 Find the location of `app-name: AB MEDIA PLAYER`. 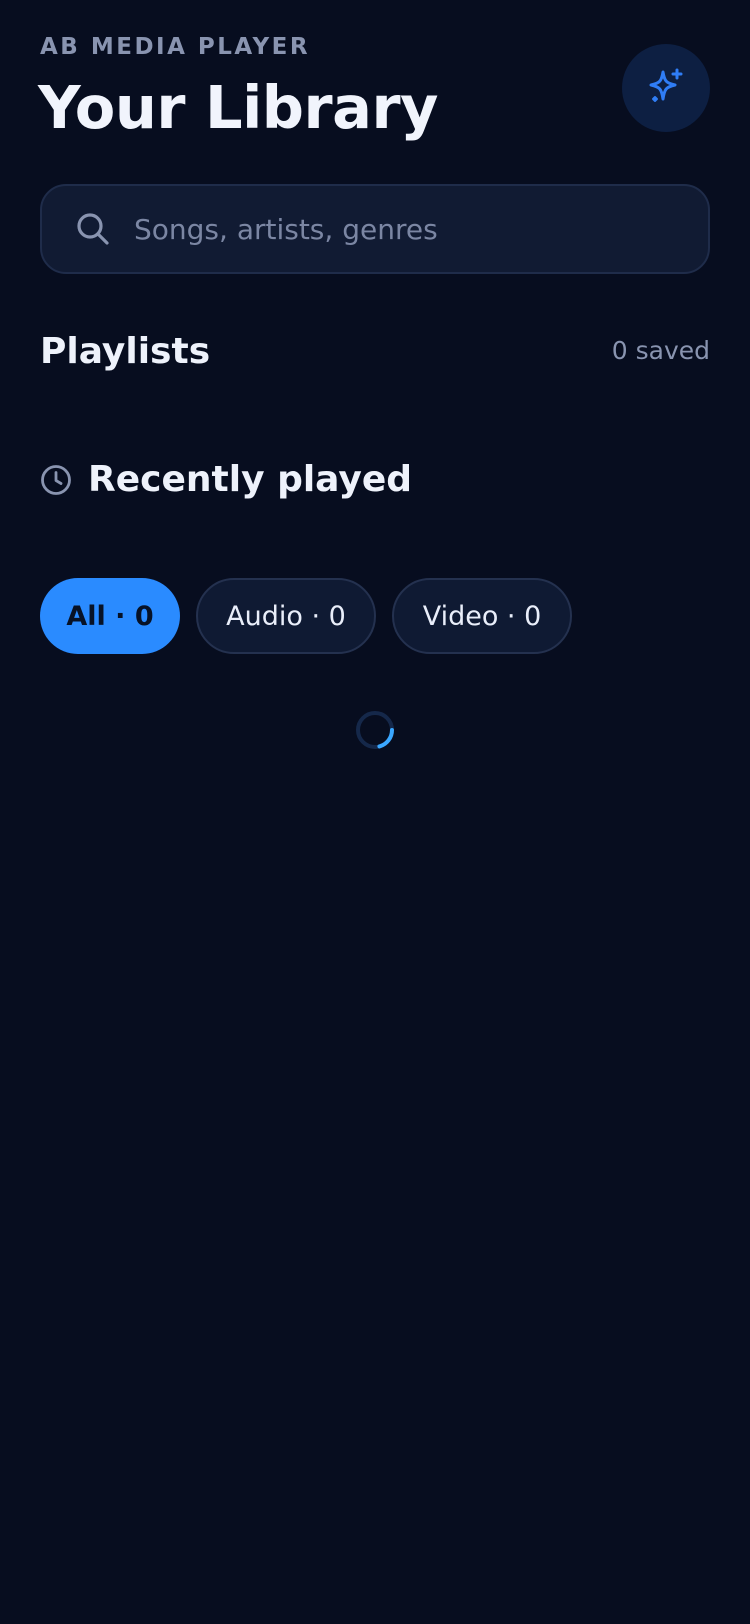

app-name: AB MEDIA PLAYER is located at coordinates (175, 47).